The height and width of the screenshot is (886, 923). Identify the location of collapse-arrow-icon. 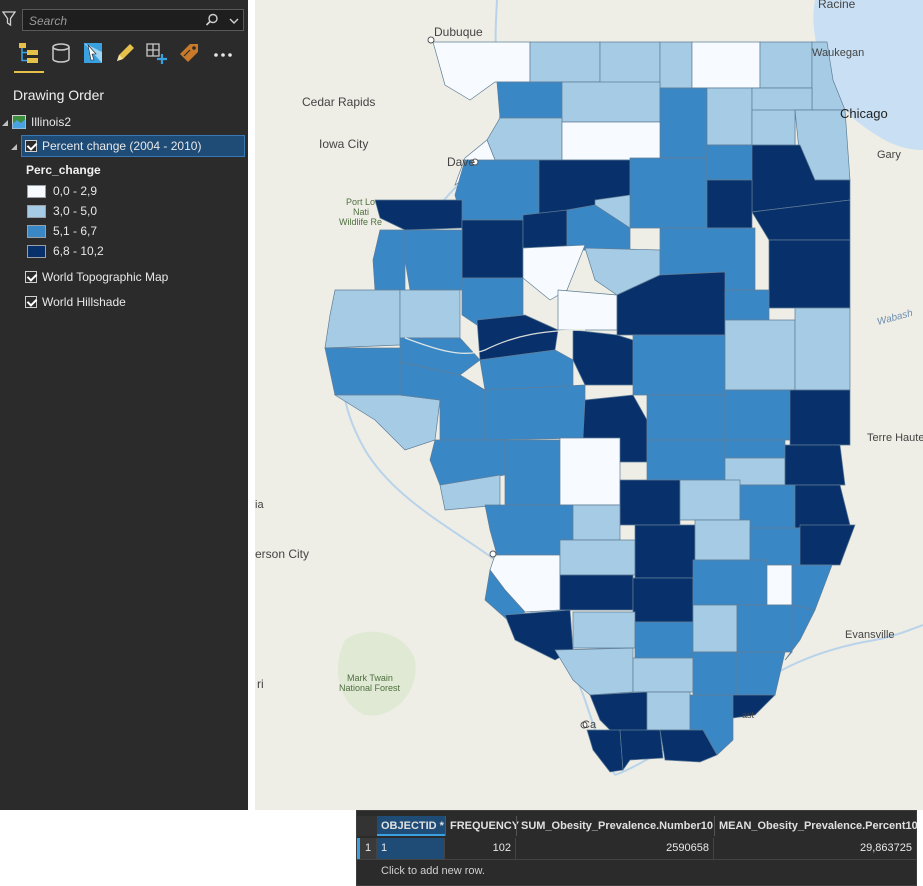
(14, 146).